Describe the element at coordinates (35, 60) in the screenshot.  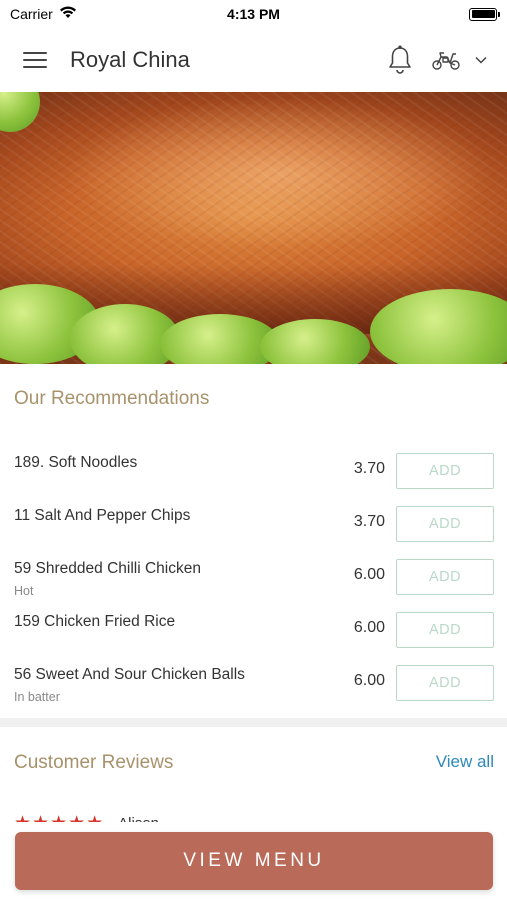
I see `hamburger-menu-button` at that location.